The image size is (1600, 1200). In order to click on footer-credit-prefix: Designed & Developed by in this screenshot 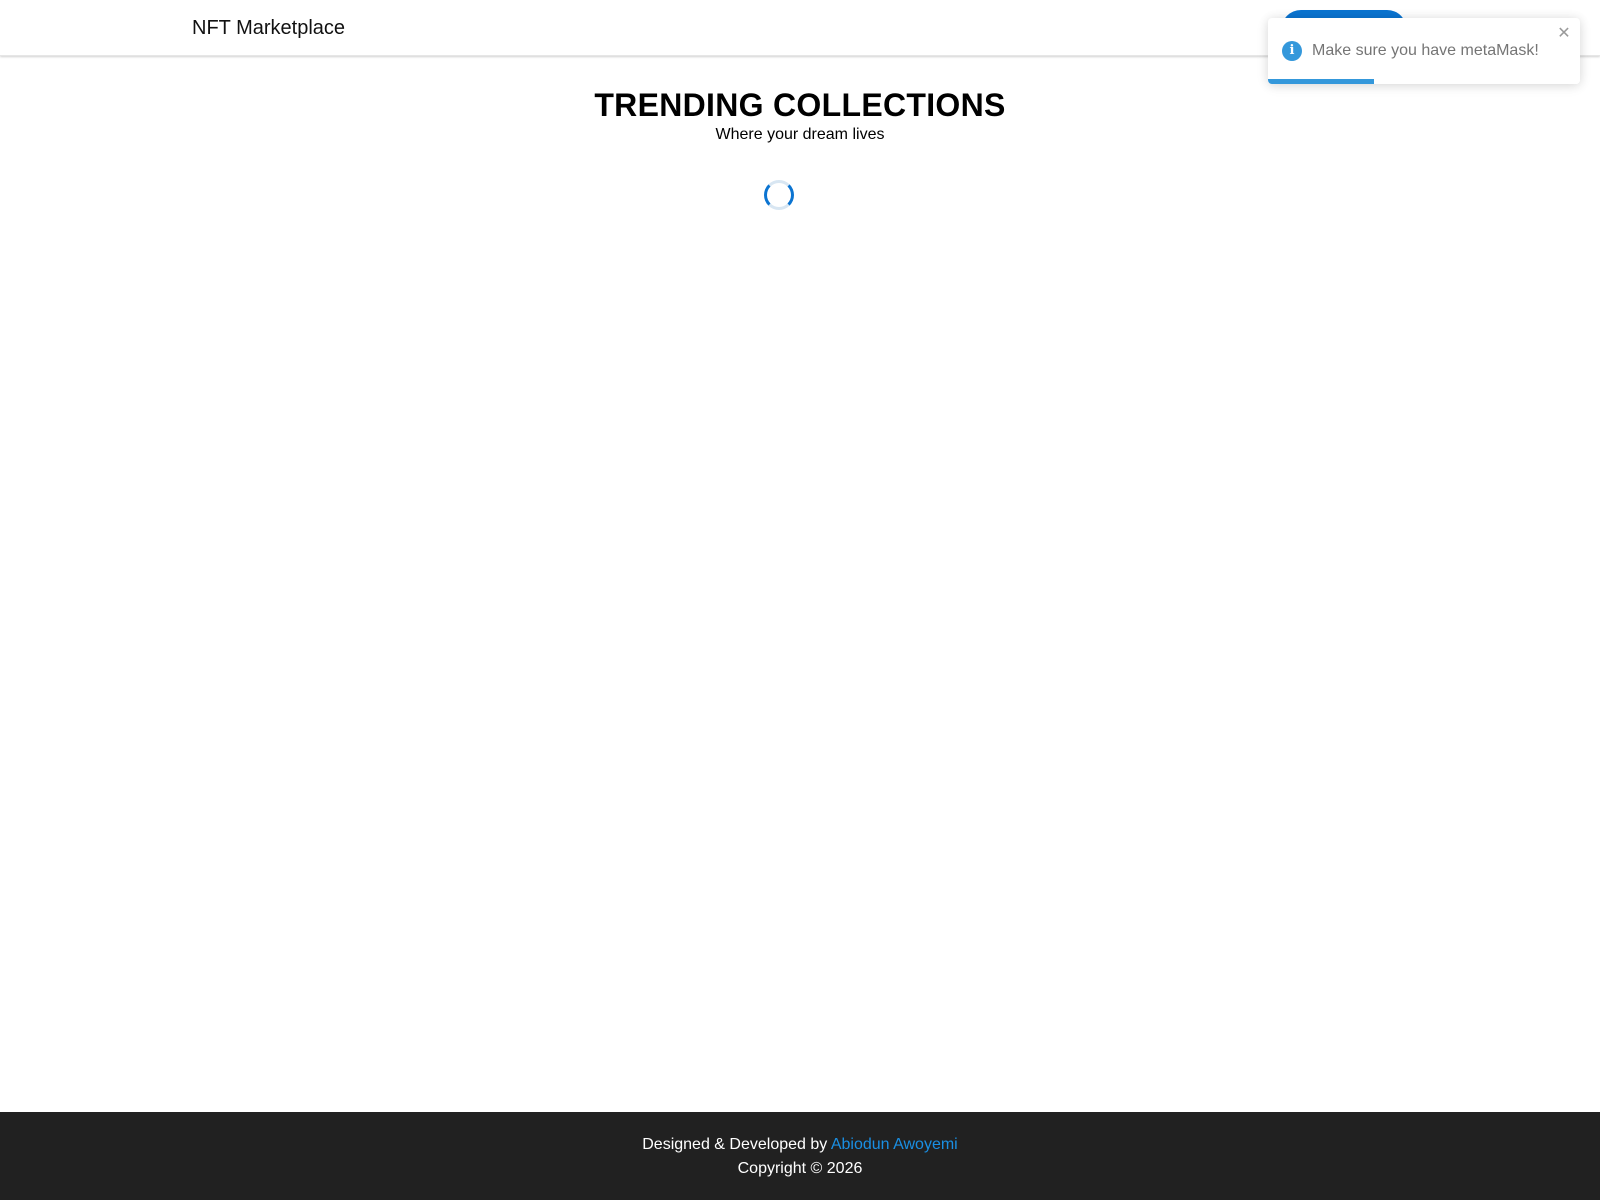, I will do `click(735, 1144)`.